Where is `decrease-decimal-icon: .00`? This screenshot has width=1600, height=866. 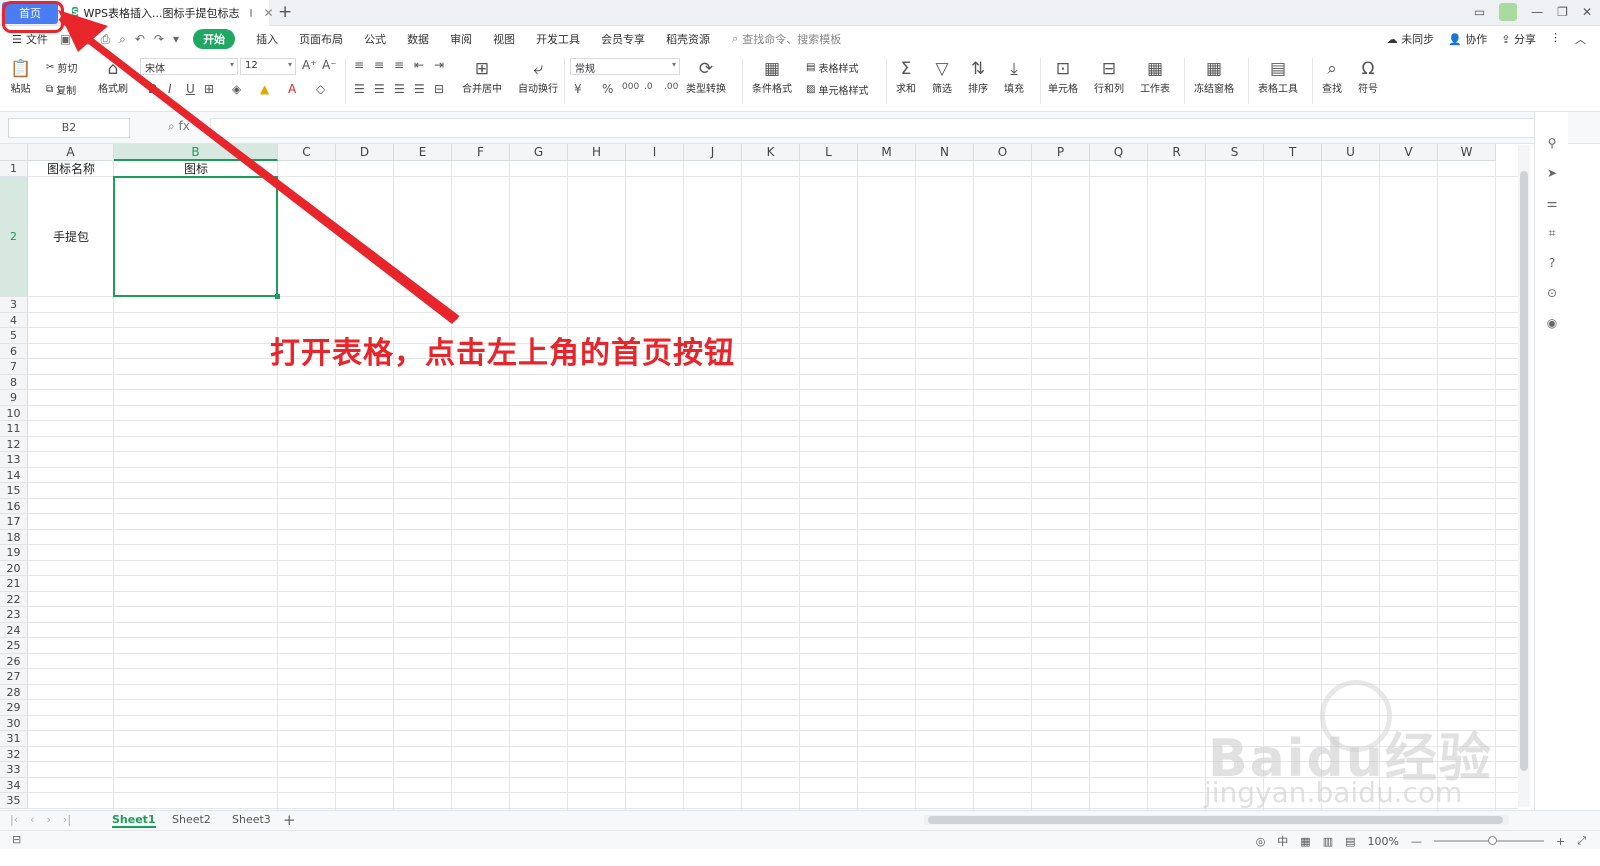
decrease-decimal-icon: .00 is located at coordinates (671, 87).